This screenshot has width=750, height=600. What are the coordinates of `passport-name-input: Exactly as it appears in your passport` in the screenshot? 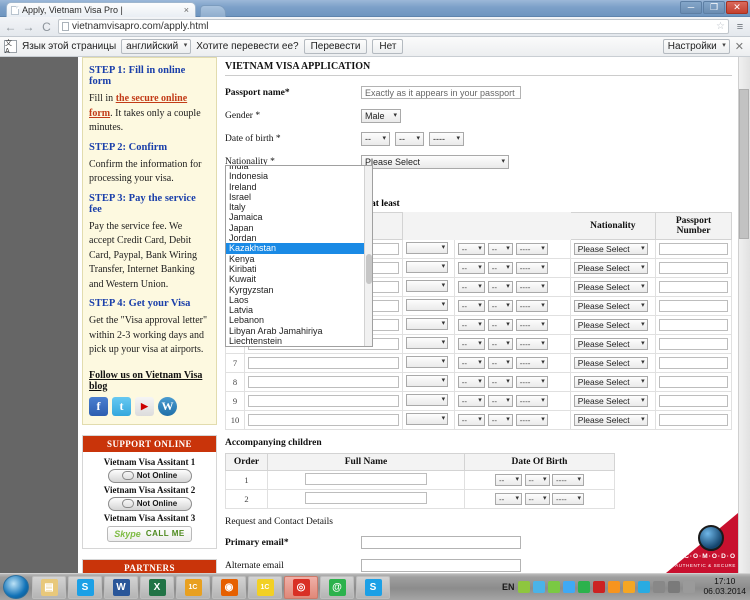 It's located at (441, 92).